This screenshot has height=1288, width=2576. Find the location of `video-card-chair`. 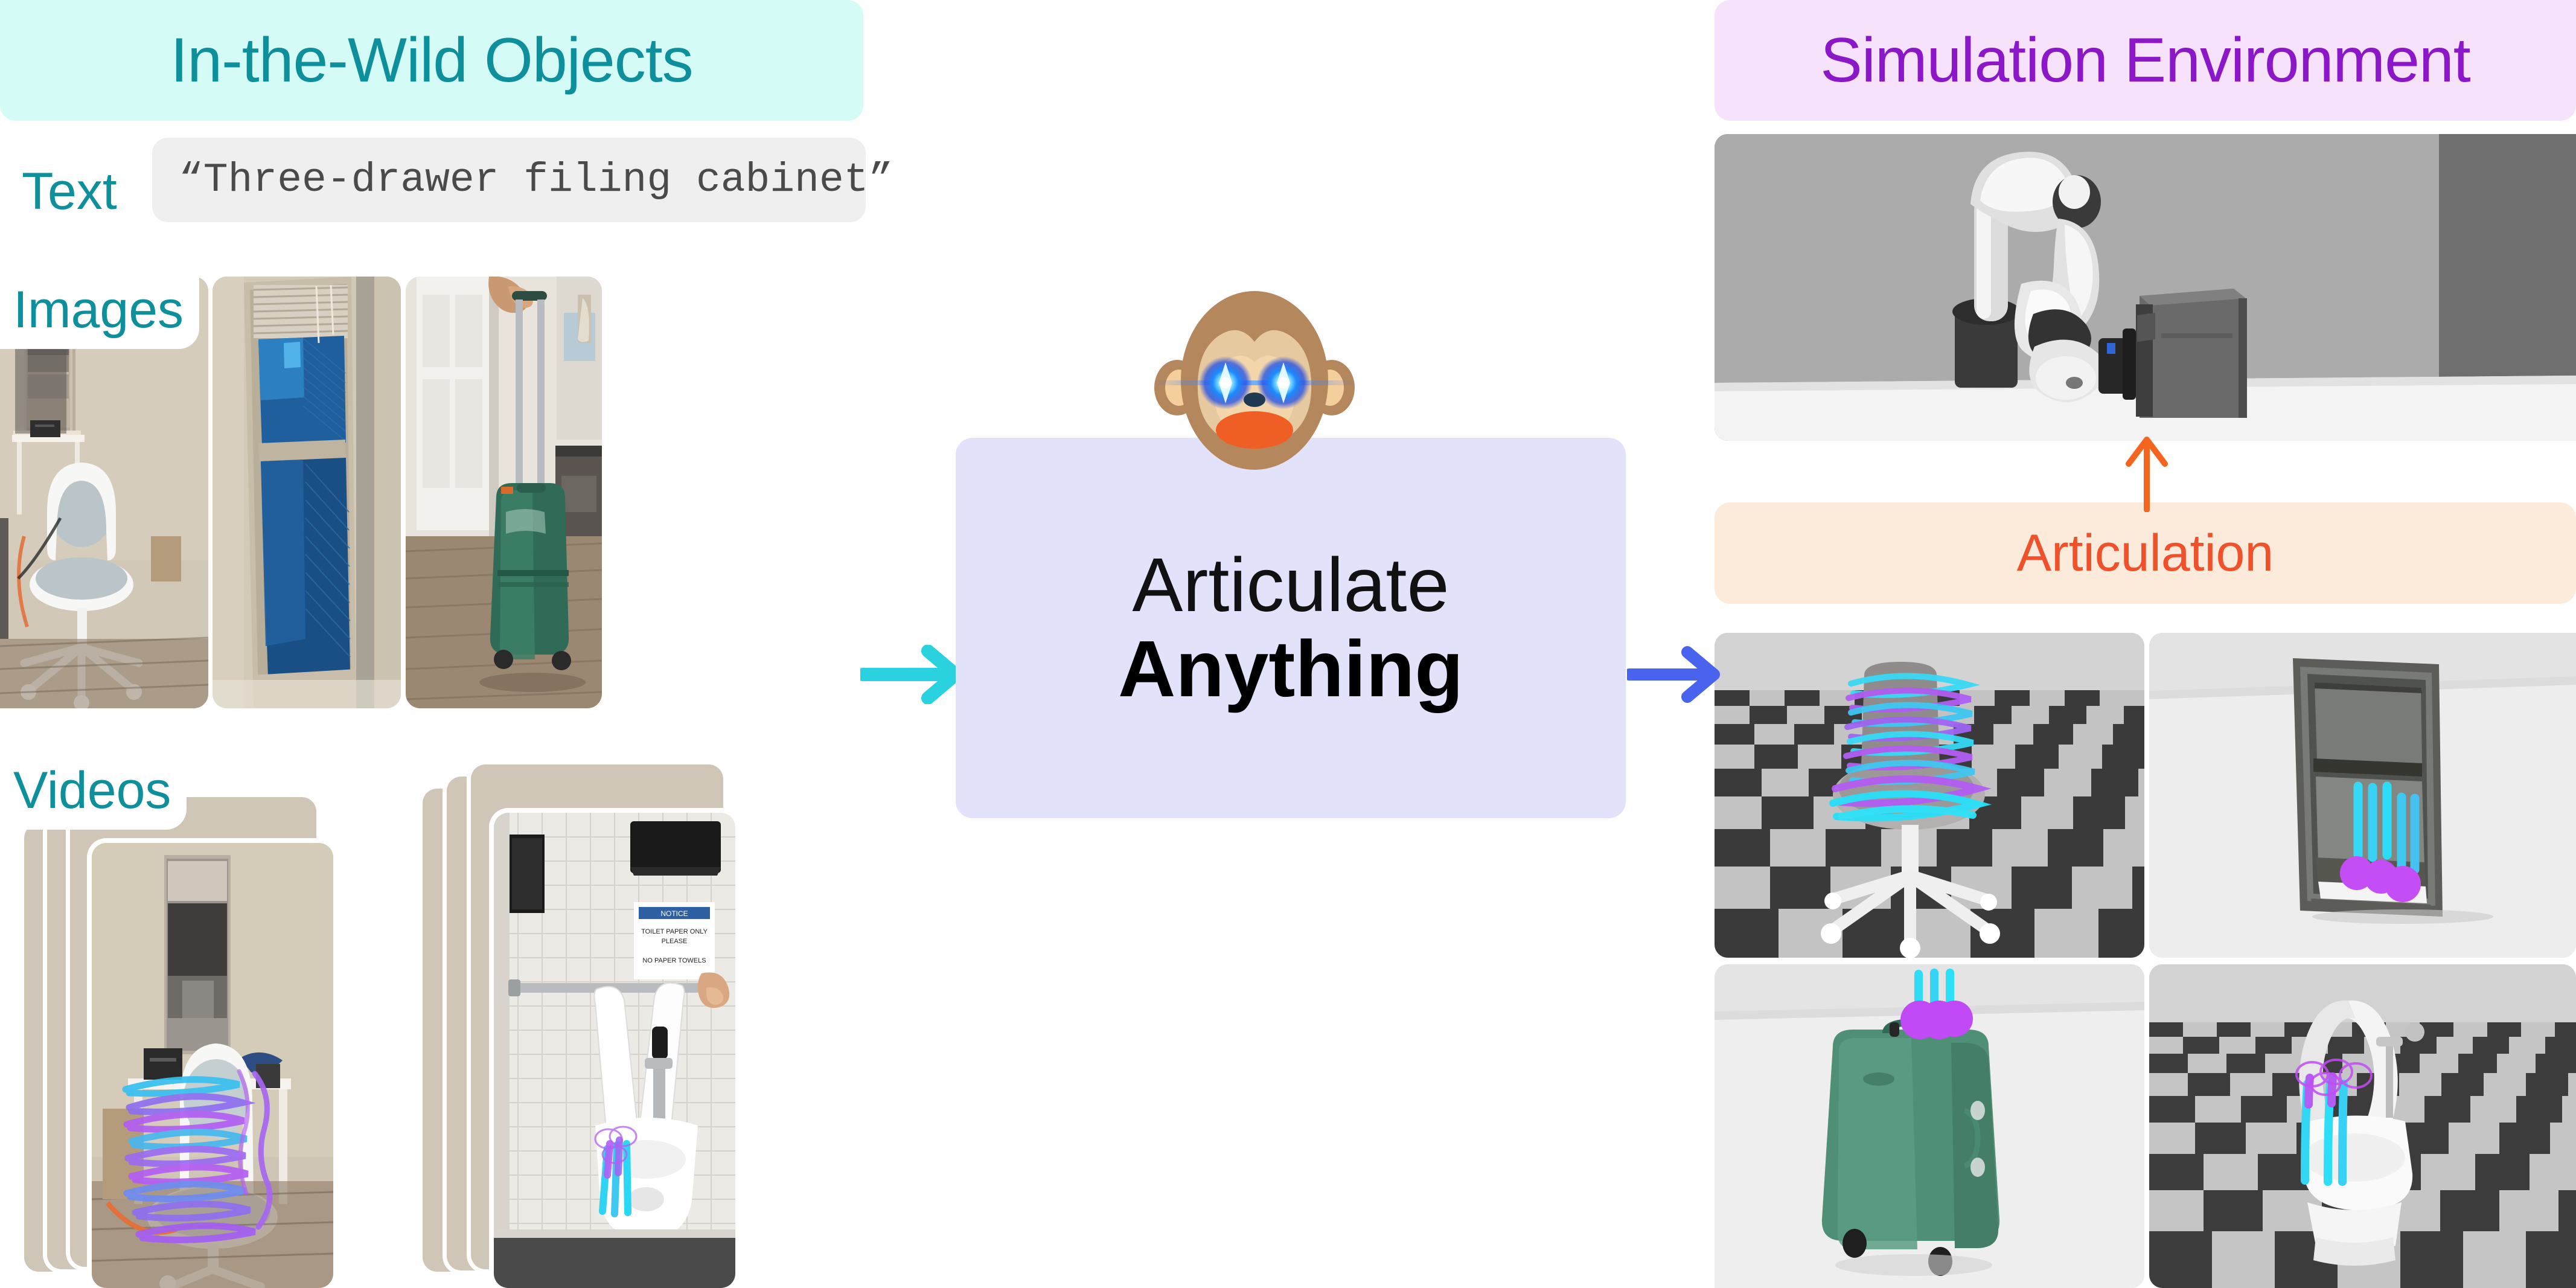

video-card-chair is located at coordinates (213, 1065).